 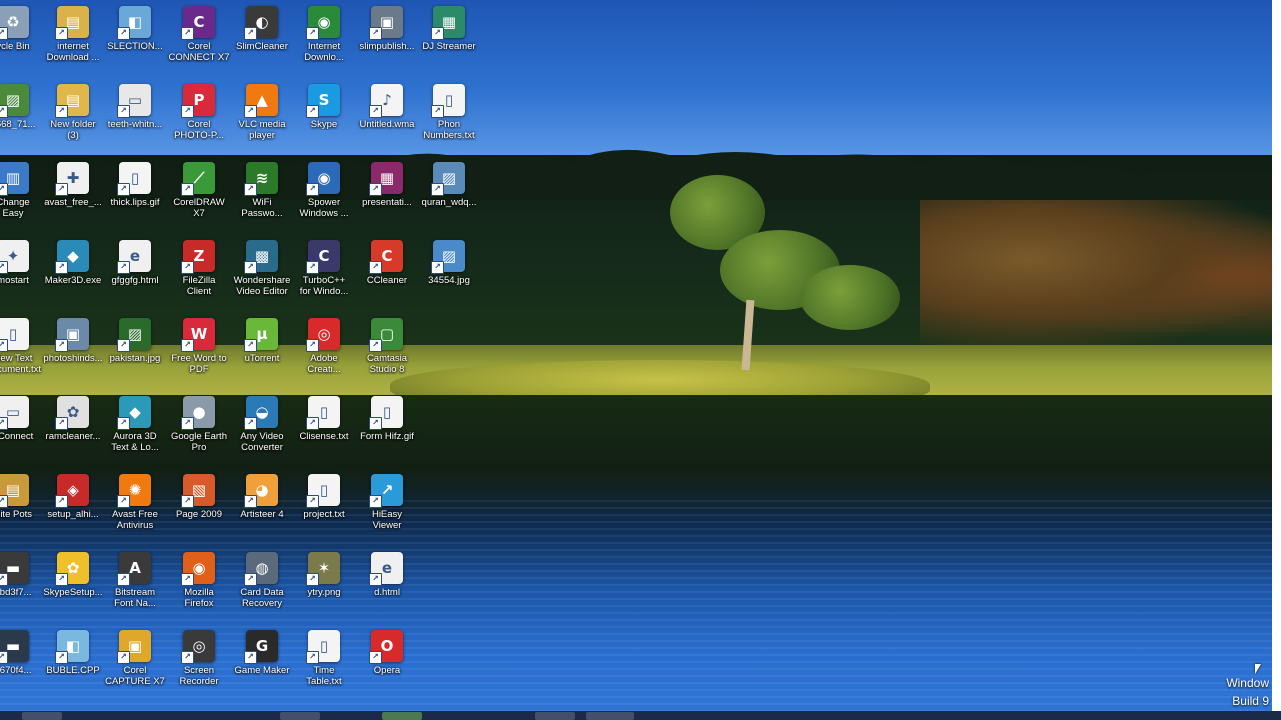 What do you see at coordinates (22, 278) in the screenshot?
I see `desktop-icon: ✦ ↗ mostart` at bounding box center [22, 278].